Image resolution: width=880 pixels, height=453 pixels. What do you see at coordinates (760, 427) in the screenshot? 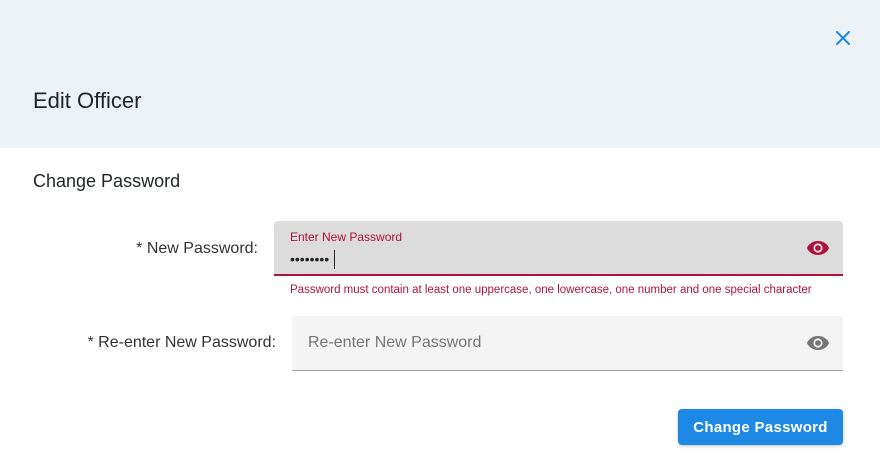
I see `change-password-button: Change Password` at bounding box center [760, 427].